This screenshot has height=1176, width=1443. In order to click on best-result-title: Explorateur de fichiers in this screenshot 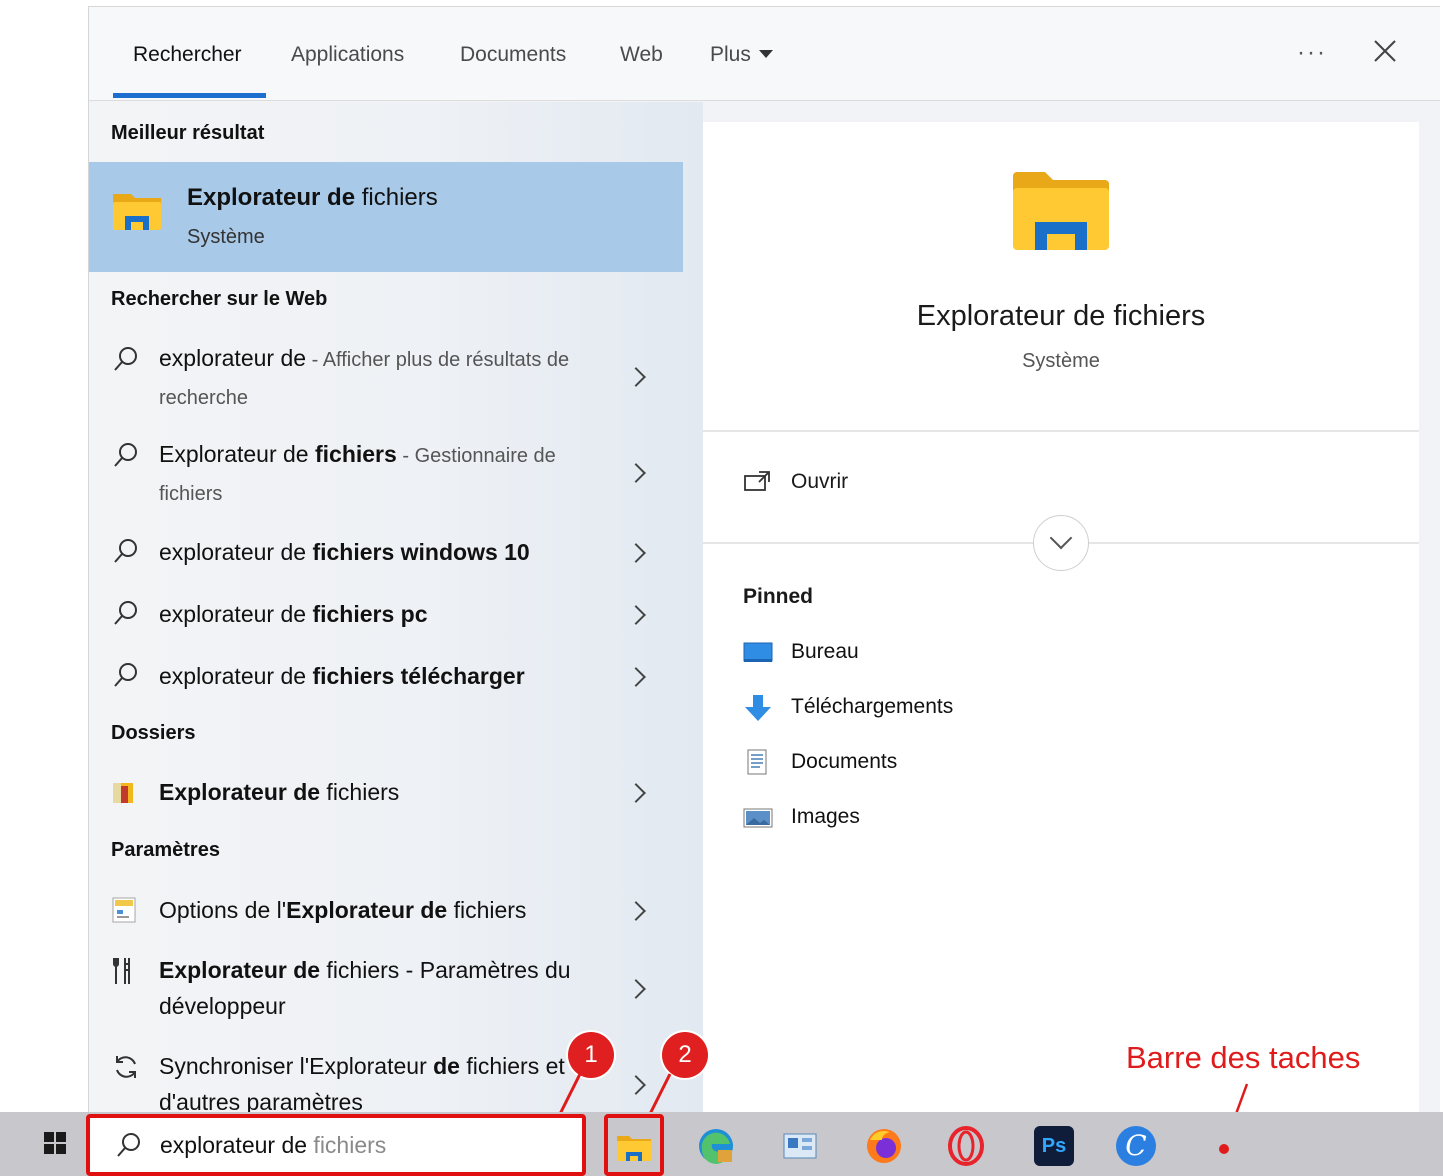, I will do `click(312, 197)`.